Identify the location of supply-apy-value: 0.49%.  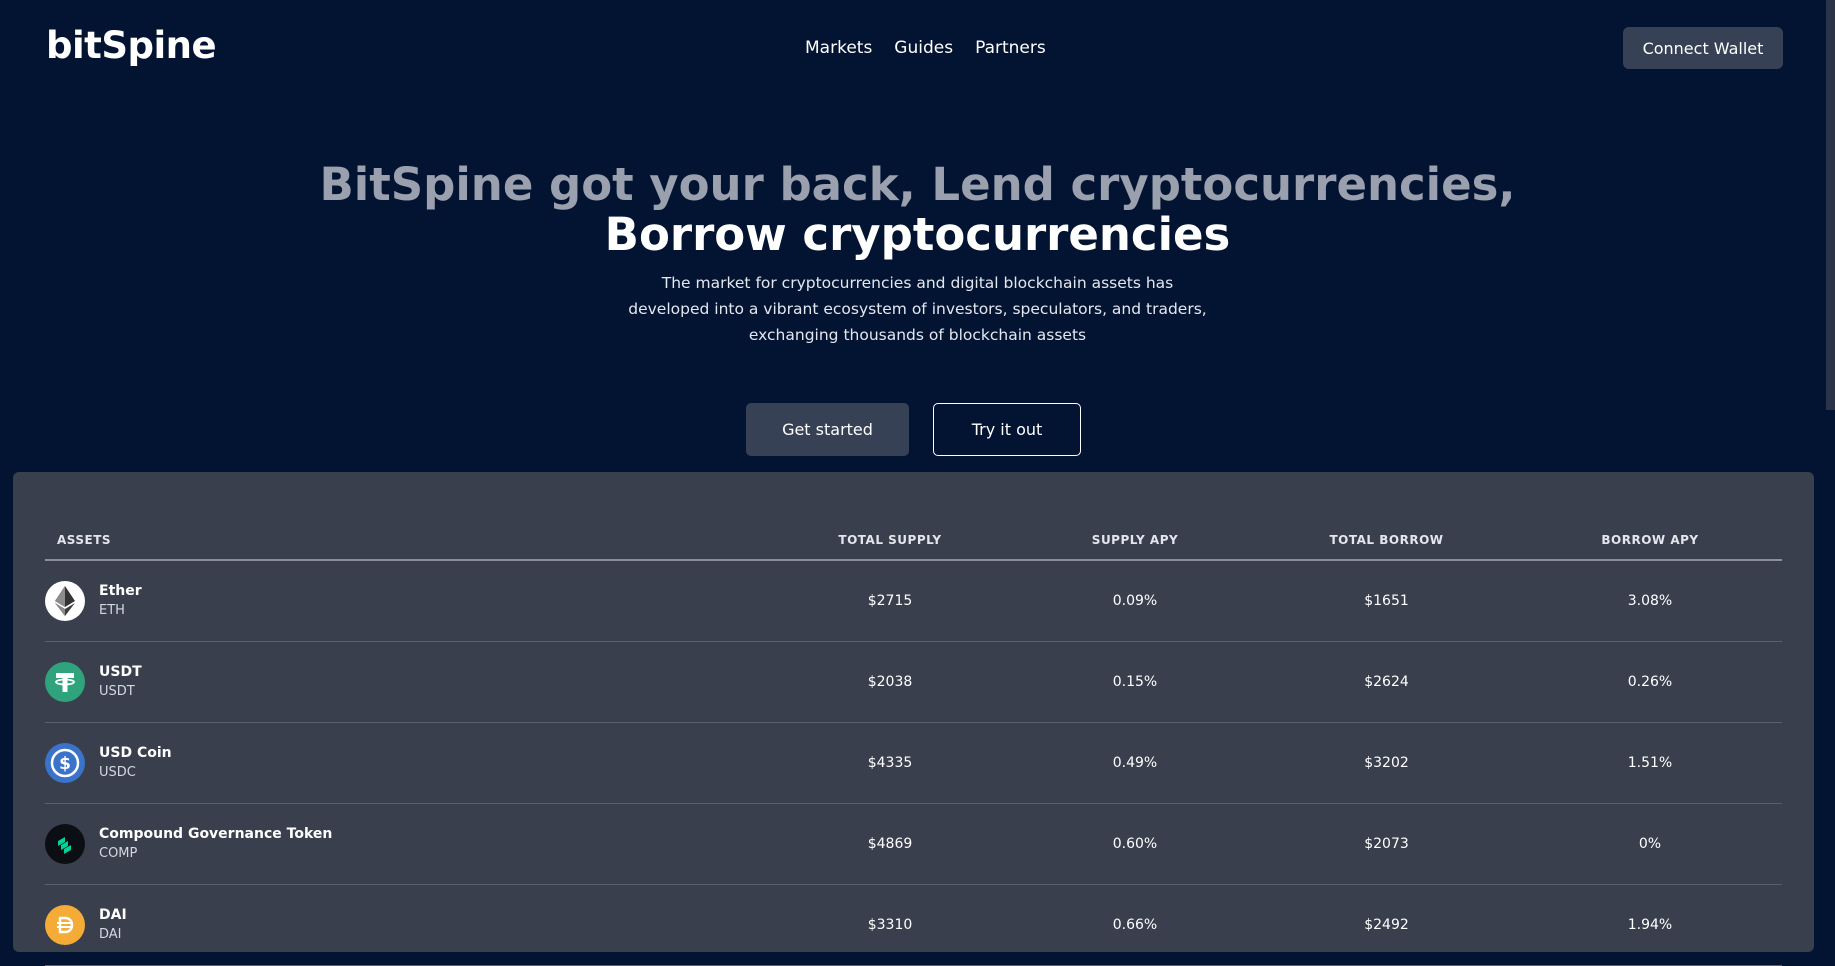
(1135, 763).